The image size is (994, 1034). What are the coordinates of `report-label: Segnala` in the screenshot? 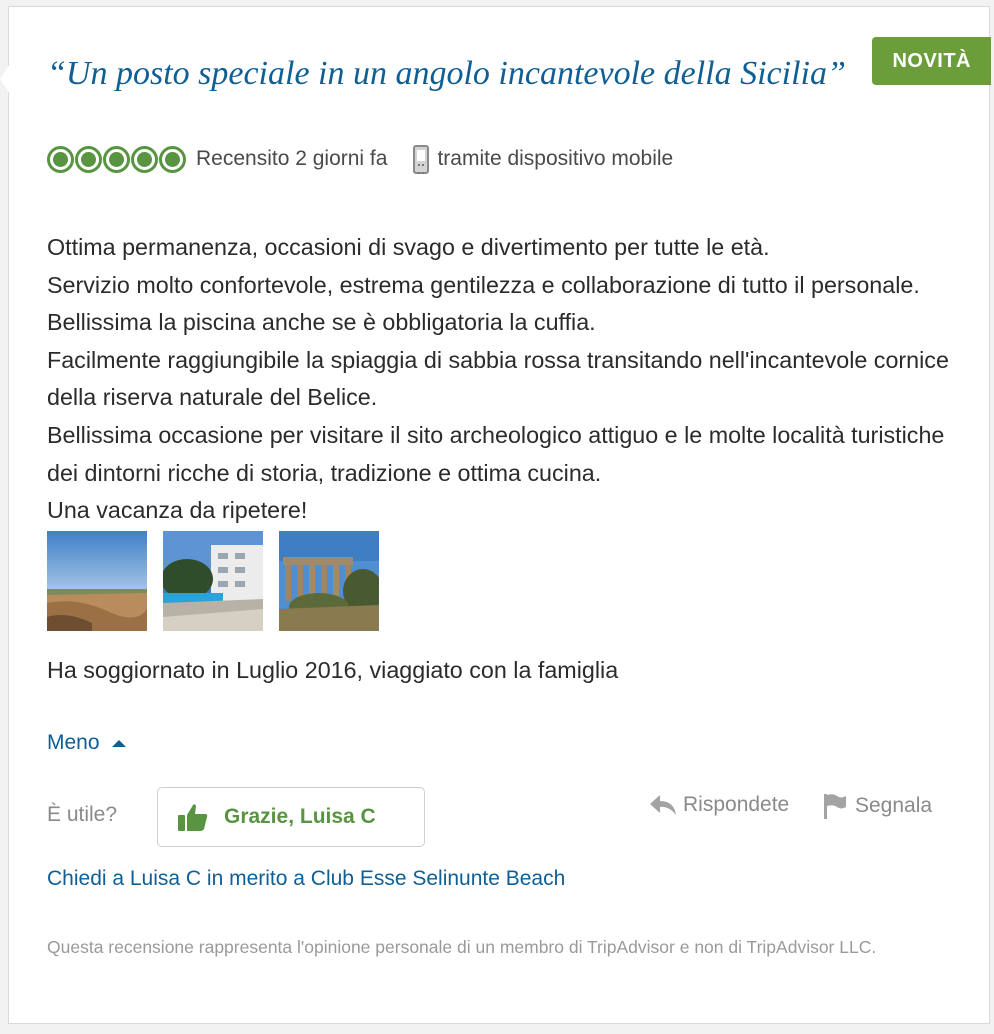 It's located at (894, 805).